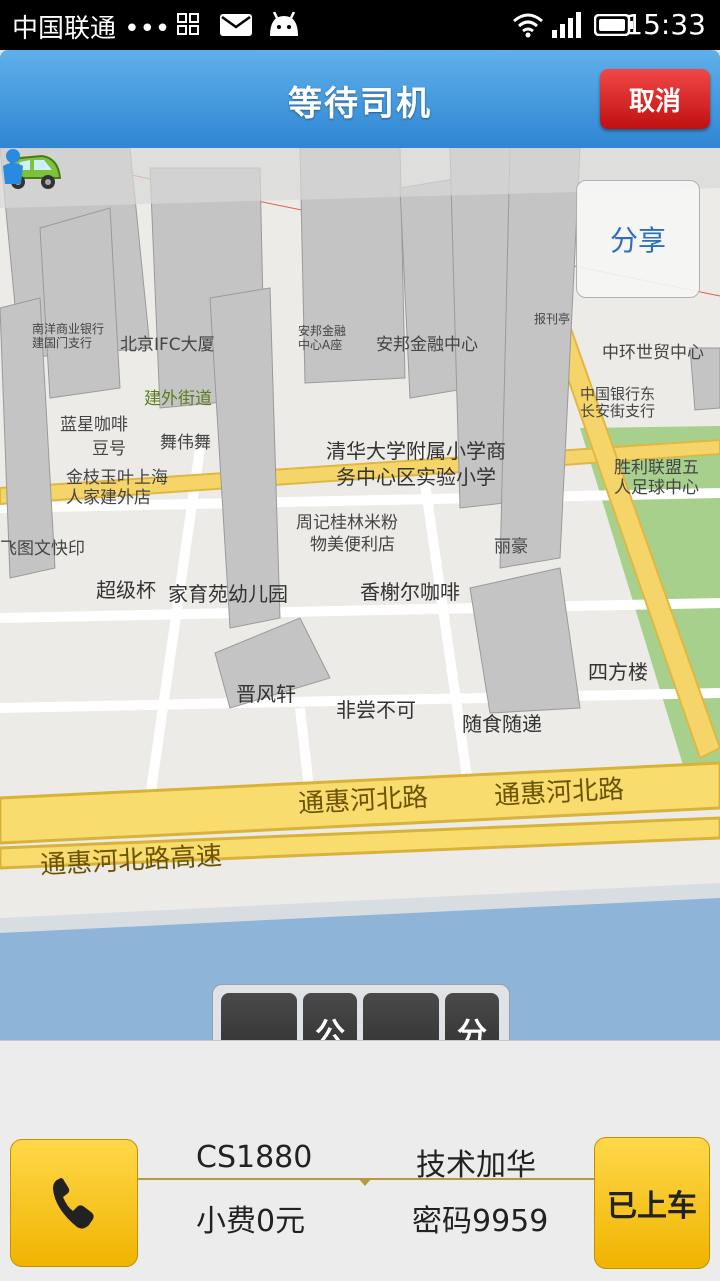 The image size is (720, 1281). I want to click on android-icon, so click(284, 23).